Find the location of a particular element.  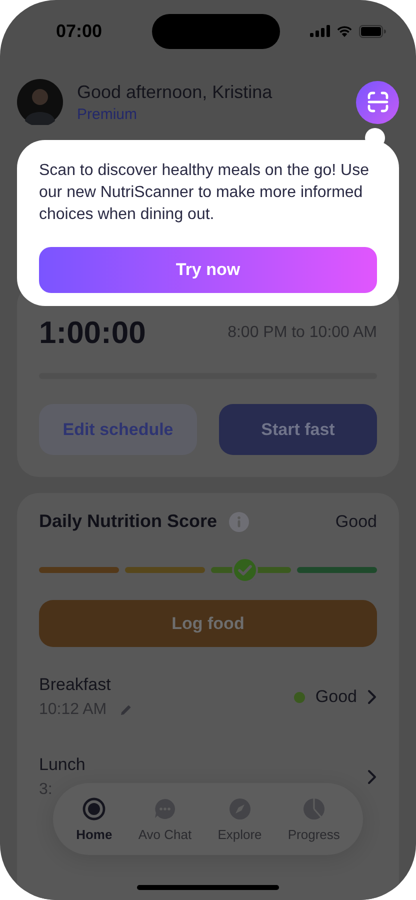

home-icon is located at coordinates (94, 808).